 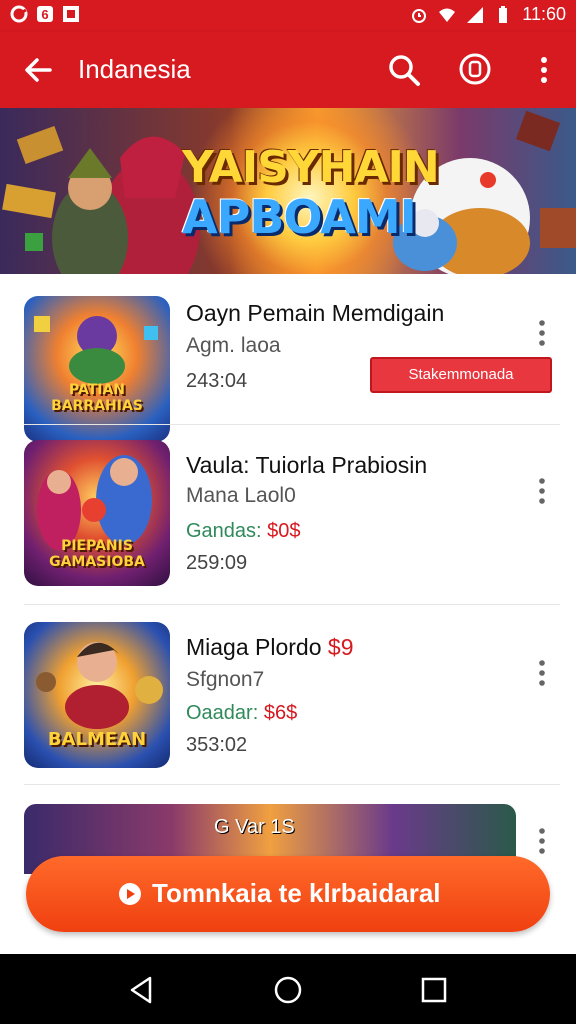 What do you see at coordinates (130, 894) in the screenshot?
I see `play-circle-icon` at bounding box center [130, 894].